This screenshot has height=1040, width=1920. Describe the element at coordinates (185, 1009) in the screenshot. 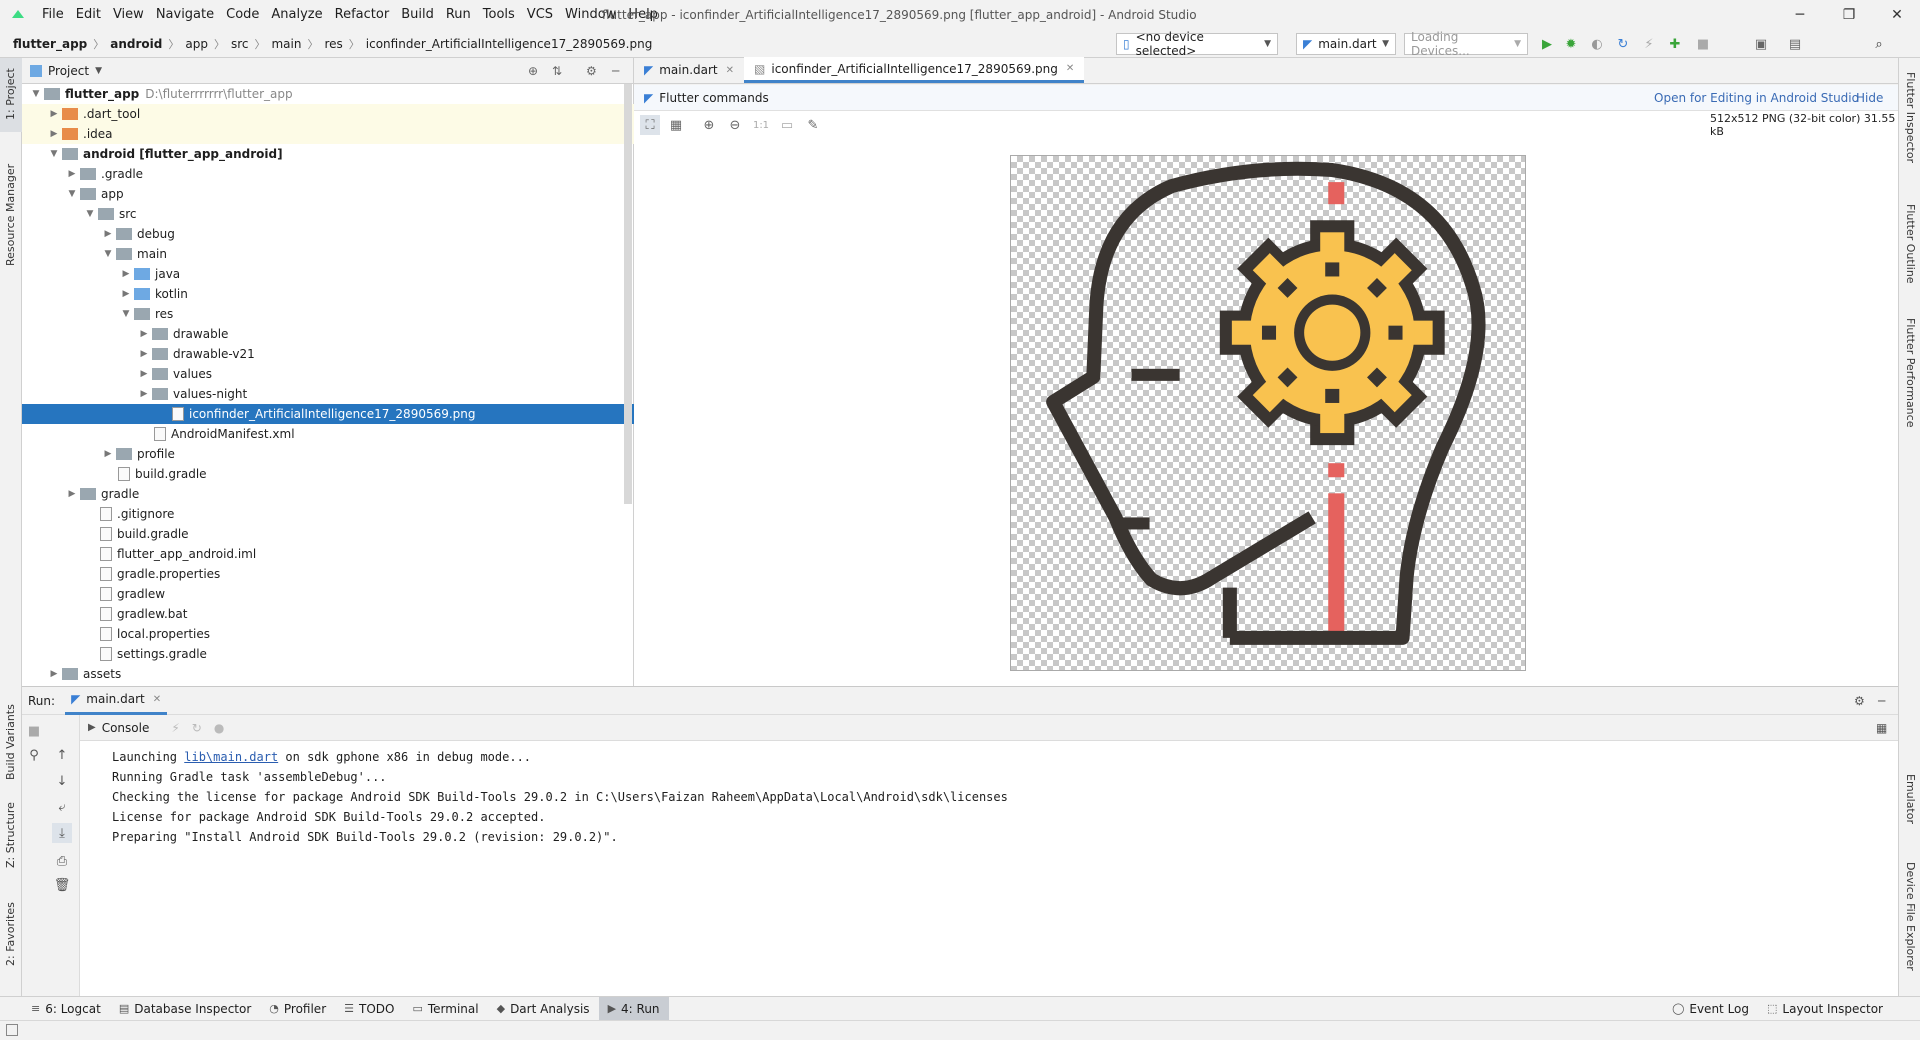

I see `tool-window-button: ▤ Database Inspector` at that location.